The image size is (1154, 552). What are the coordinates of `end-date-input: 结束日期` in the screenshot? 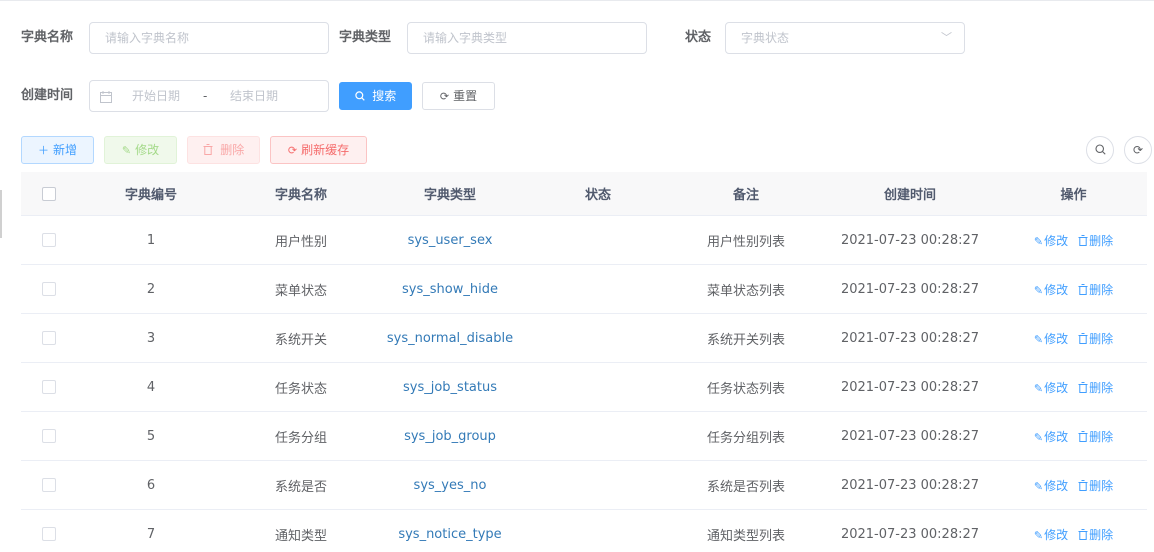 It's located at (254, 96).